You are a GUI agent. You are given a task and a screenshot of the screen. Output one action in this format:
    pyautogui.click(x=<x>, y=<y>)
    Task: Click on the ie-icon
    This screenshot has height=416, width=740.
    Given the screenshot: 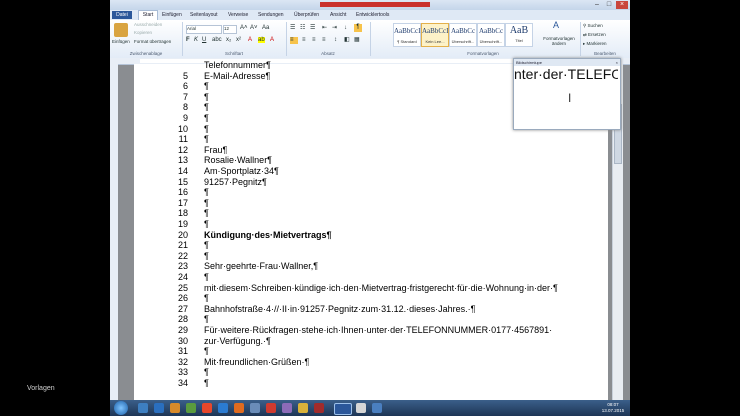 What is the action you would take?
    pyautogui.click(x=159, y=408)
    